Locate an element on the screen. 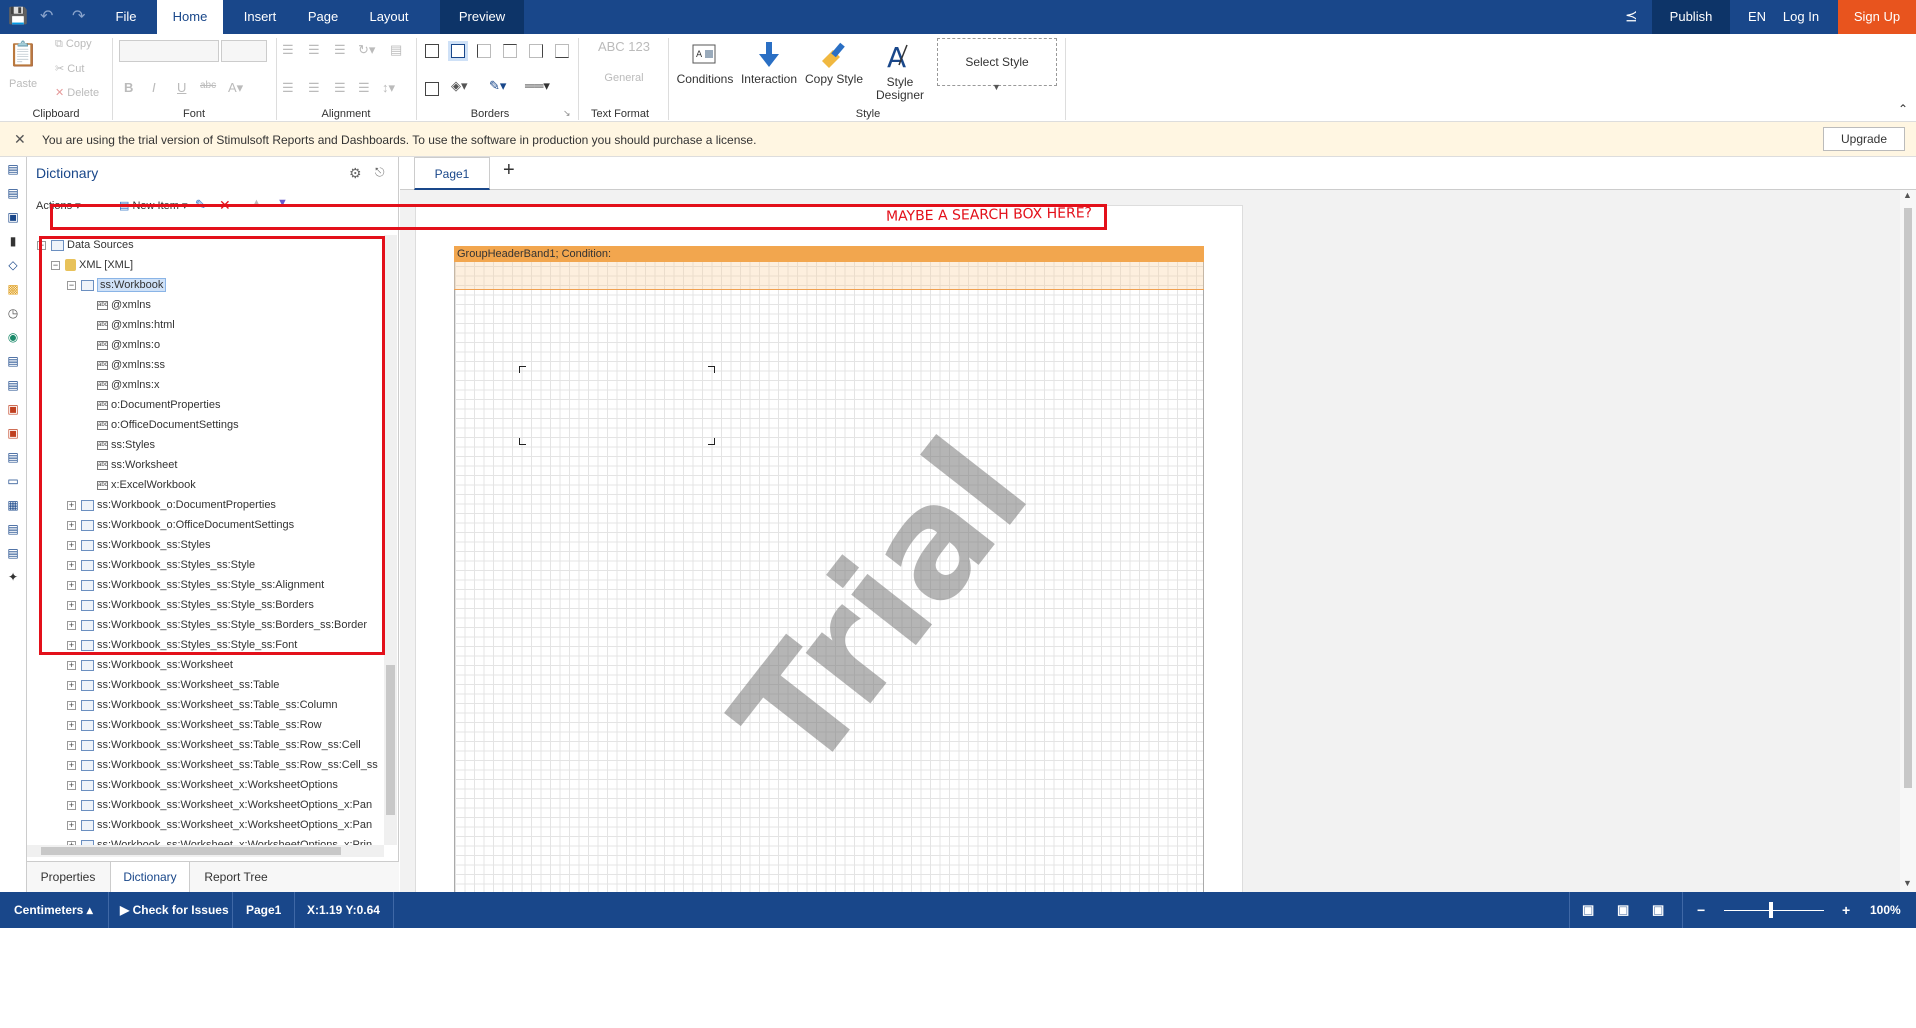 This screenshot has width=1916, height=1028. align-left-icon: ☰ is located at coordinates (288, 88).